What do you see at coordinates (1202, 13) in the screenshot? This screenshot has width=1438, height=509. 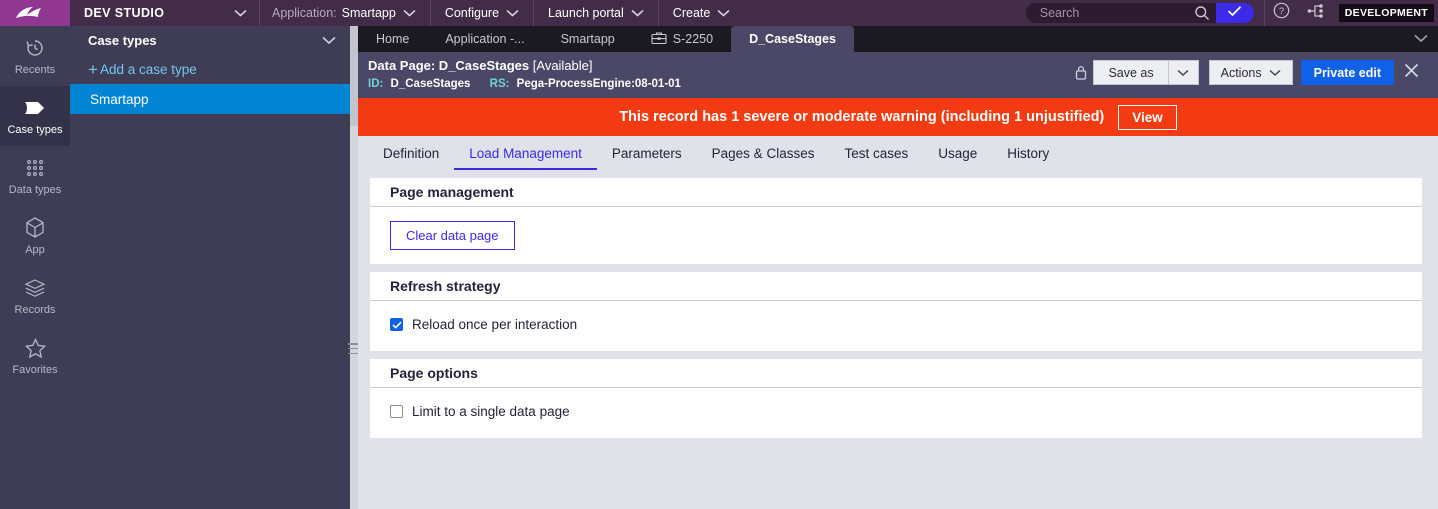 I see `search-icon` at bounding box center [1202, 13].